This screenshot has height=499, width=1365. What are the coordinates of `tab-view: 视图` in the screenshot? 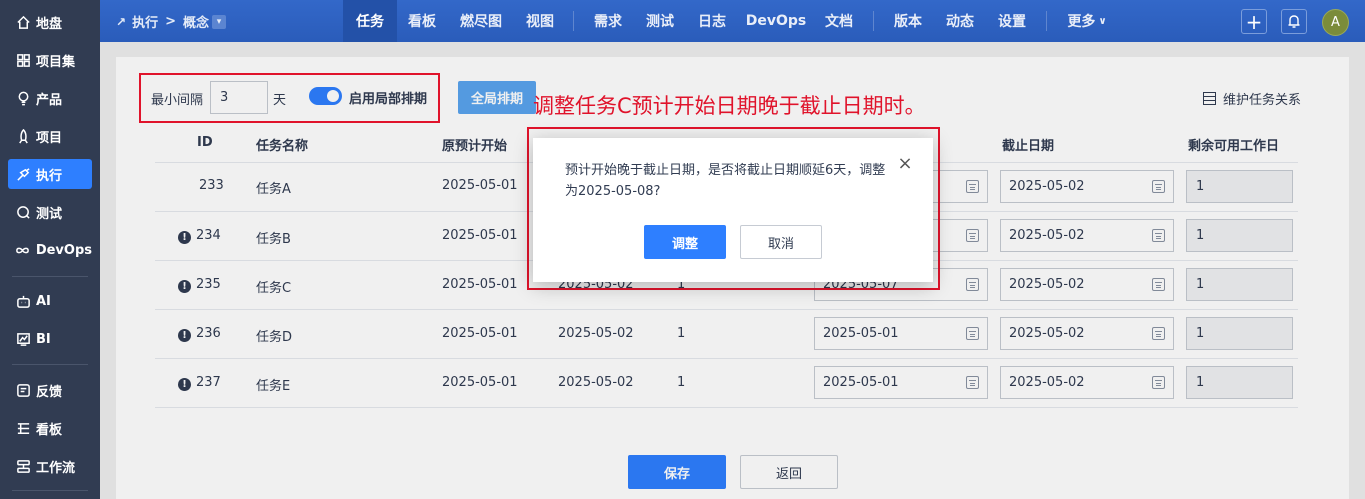 It's located at (540, 21).